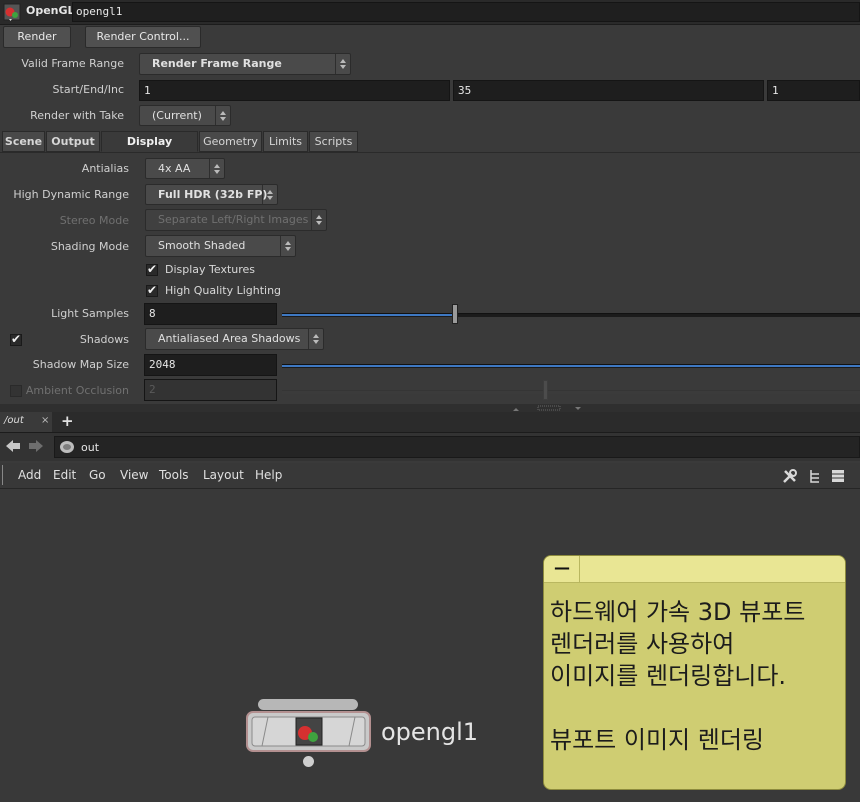 The image size is (860, 802). I want to click on shading-mode-value: Smooth Shaded, so click(202, 245).